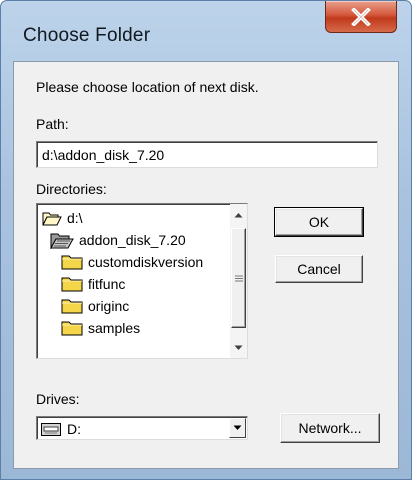 The image size is (412, 480). Describe the element at coordinates (206, 29) in the screenshot. I see `title-bar: Choose Folder` at that location.